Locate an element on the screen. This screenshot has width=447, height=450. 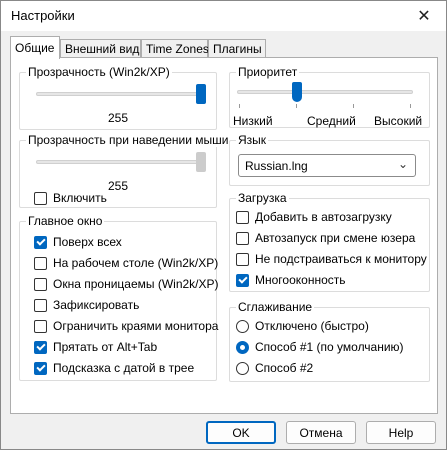
window-title: Настройки is located at coordinates (43, 15).